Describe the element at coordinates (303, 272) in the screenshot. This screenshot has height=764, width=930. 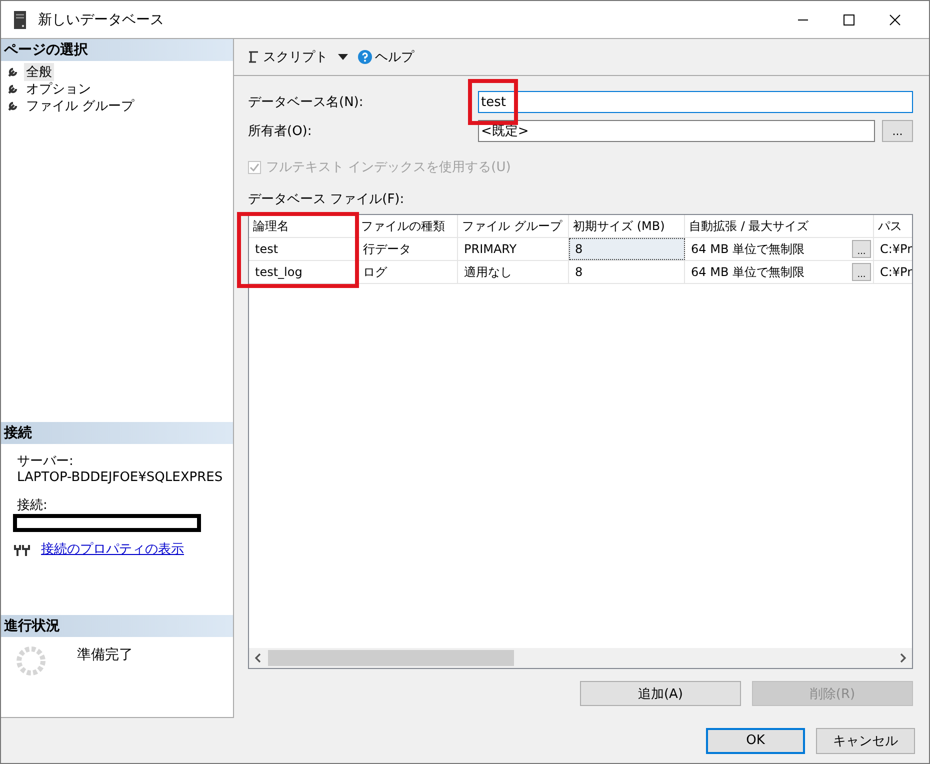
I see `table-cell: test_log` at that location.